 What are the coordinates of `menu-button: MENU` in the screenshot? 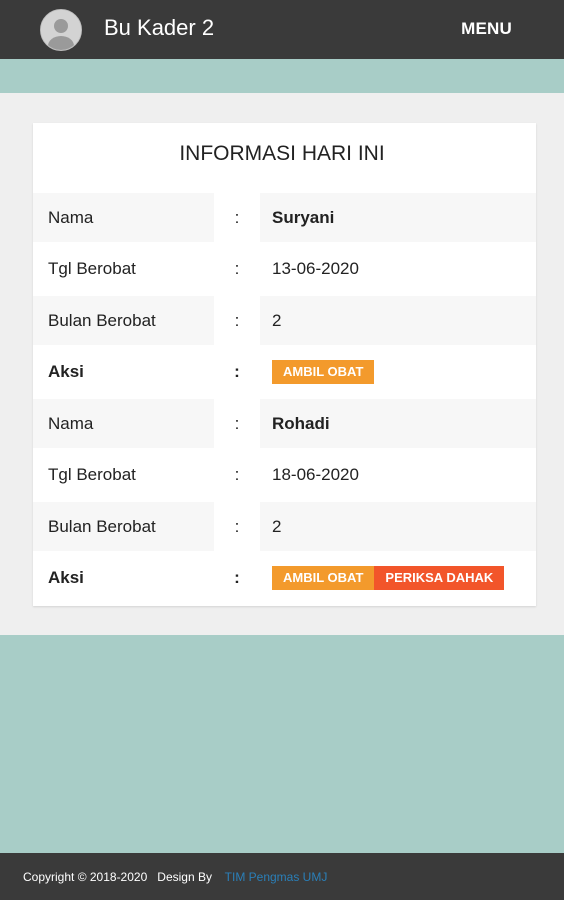 It's located at (486, 29).